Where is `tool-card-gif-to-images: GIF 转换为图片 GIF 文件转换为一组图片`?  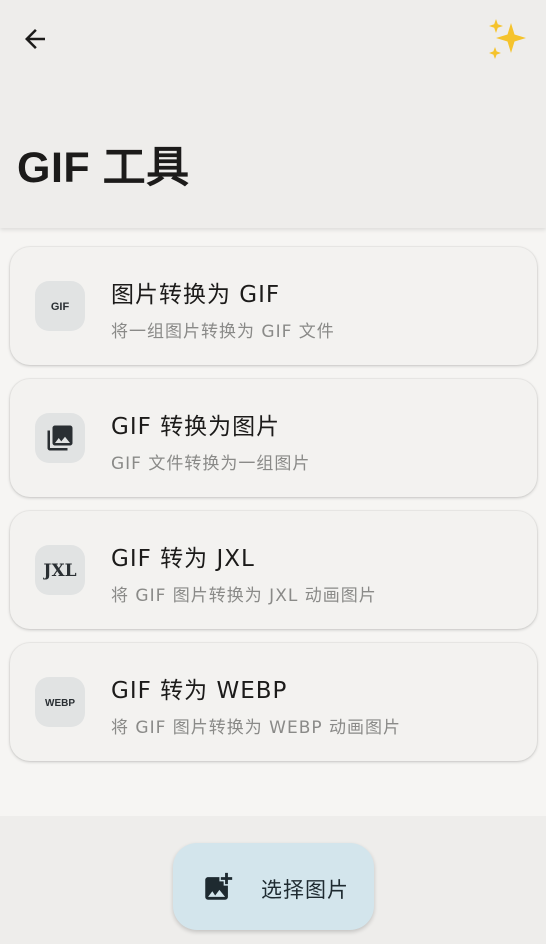 tool-card-gif-to-images: GIF 转换为图片 GIF 文件转换为一组图片 is located at coordinates (273, 438).